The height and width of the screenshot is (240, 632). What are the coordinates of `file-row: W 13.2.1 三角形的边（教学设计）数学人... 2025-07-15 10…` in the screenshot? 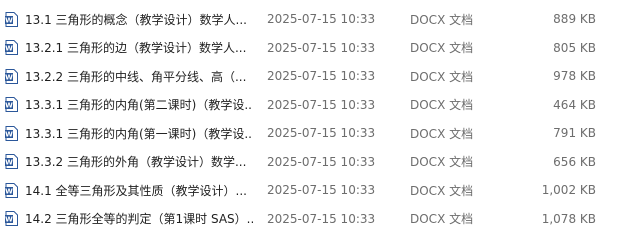 It's located at (316, 48).